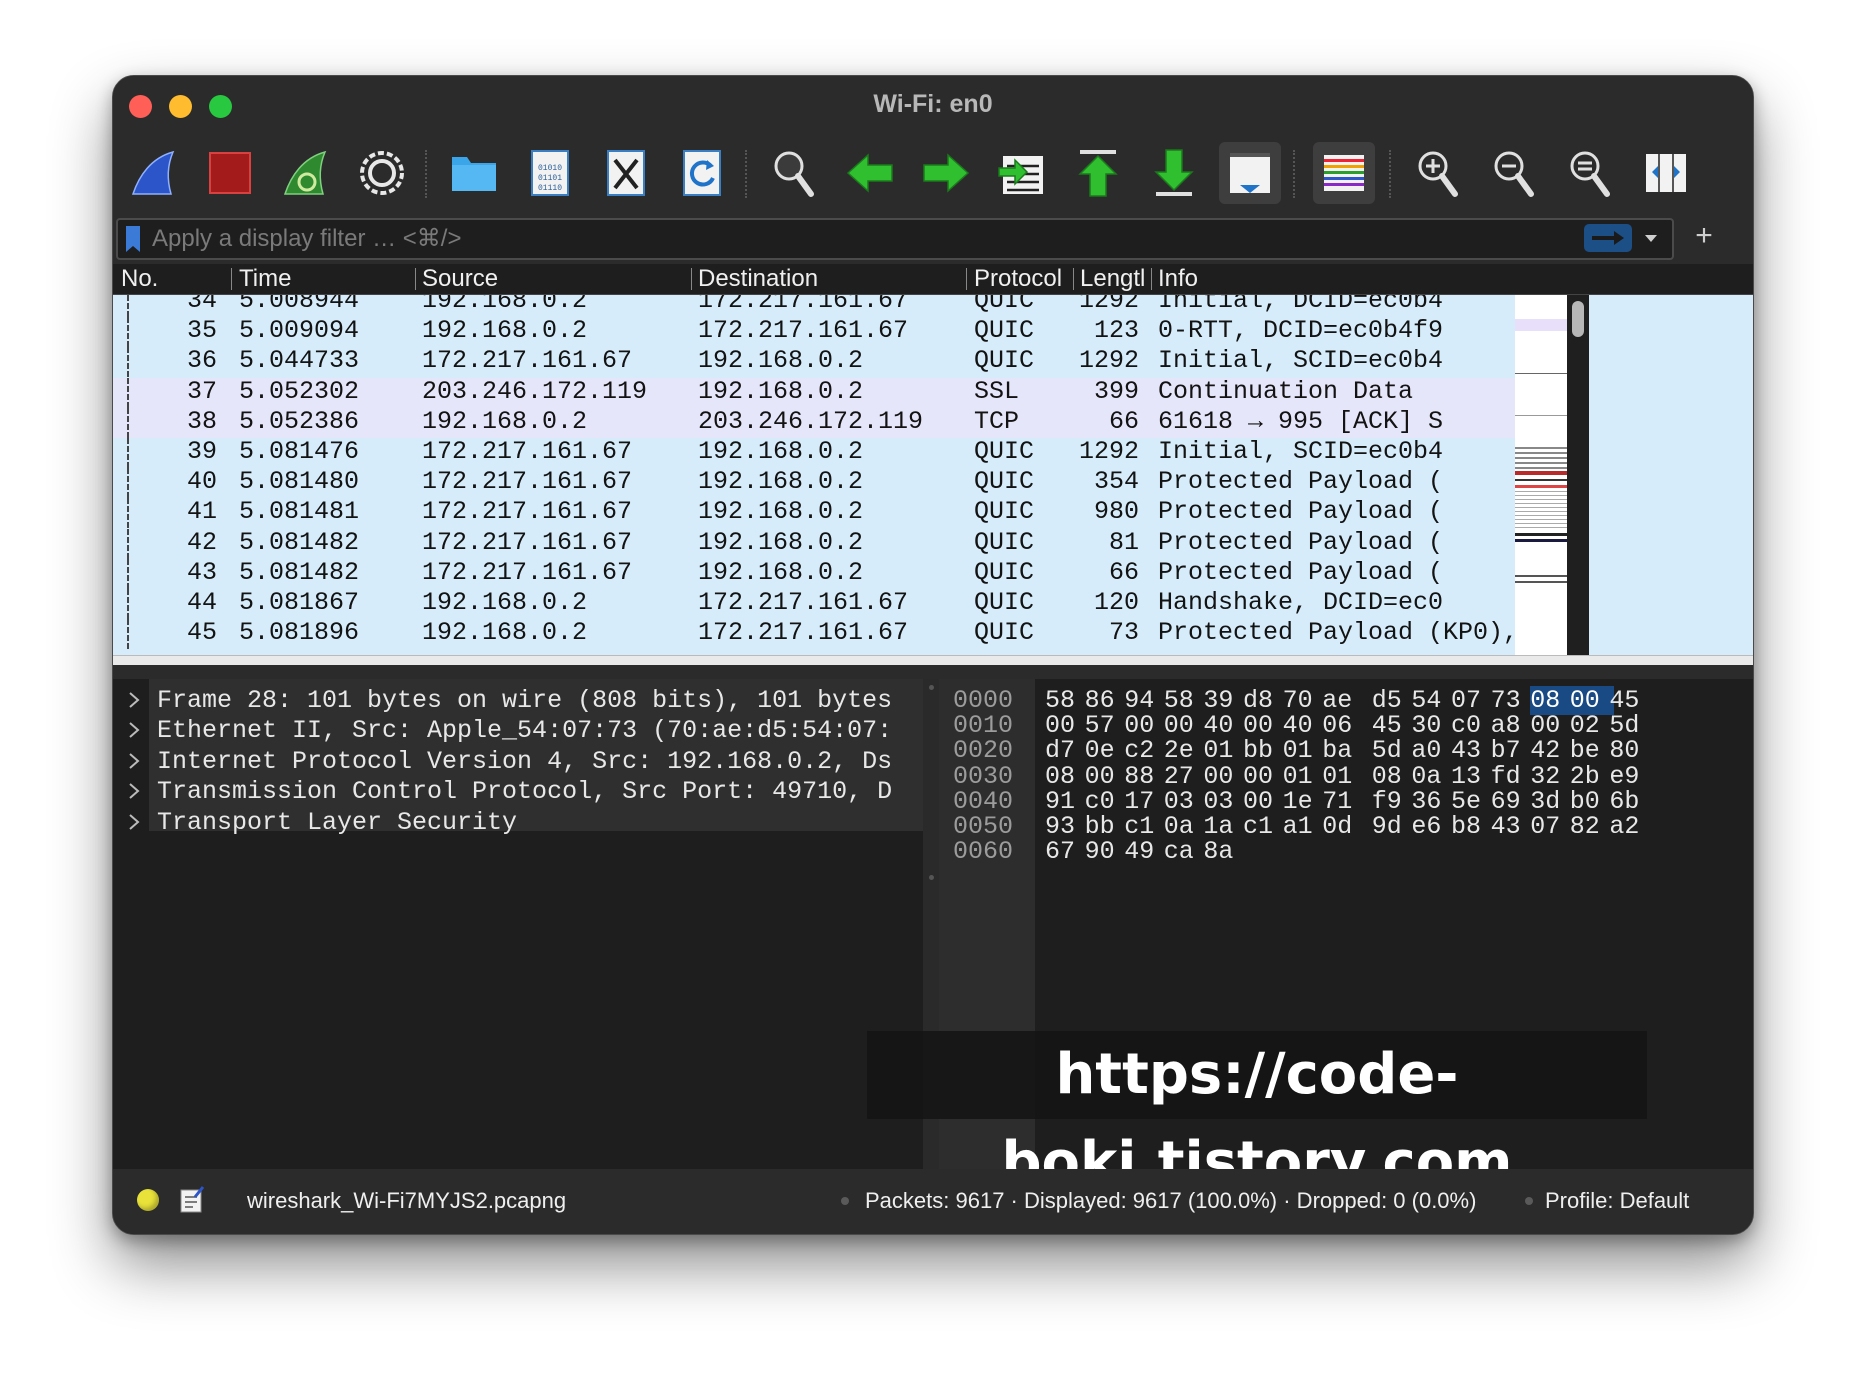  What do you see at coordinates (1107, 851) in the screenshot?
I see `hex-byte: 90` at bounding box center [1107, 851].